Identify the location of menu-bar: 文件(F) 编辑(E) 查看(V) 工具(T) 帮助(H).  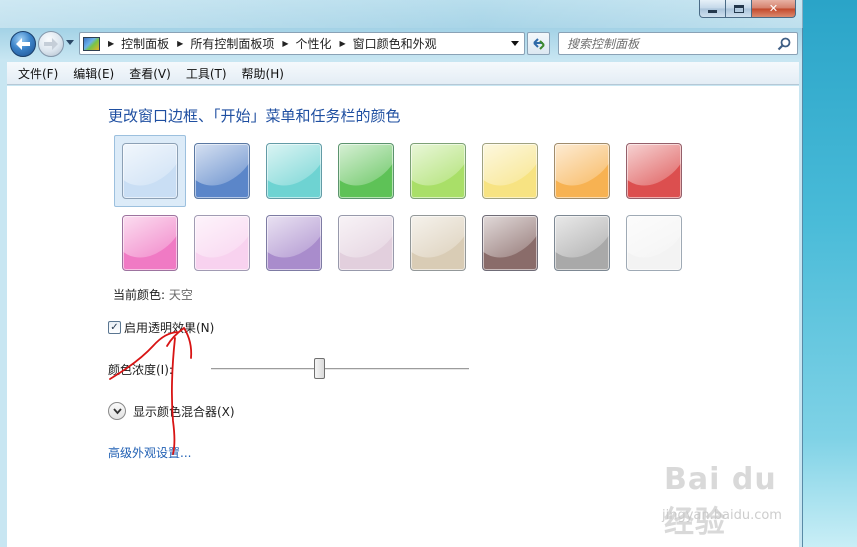
(403, 73).